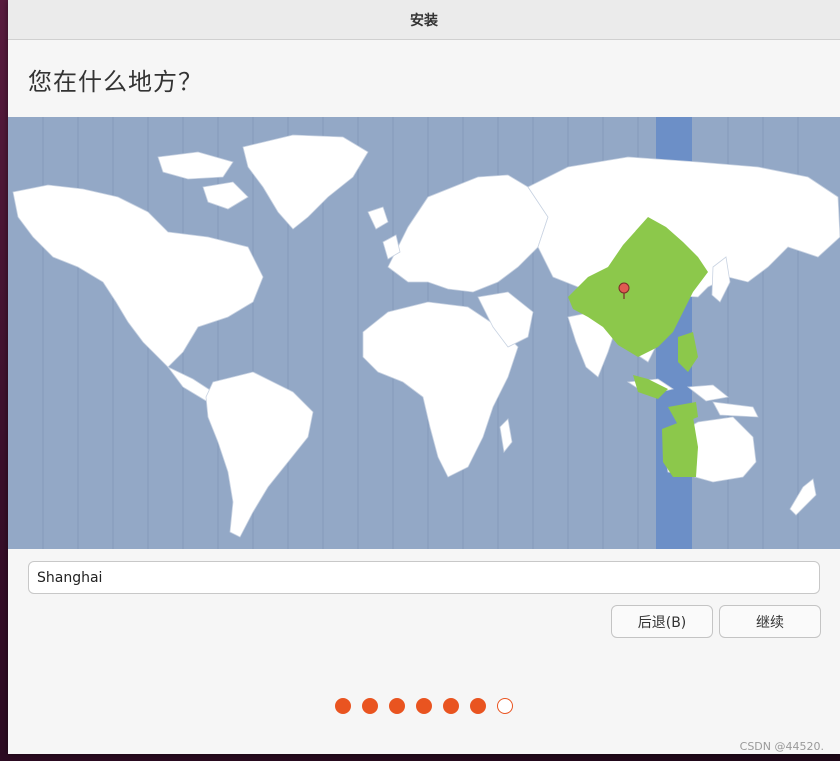 The width and height of the screenshot is (840, 761). What do you see at coordinates (115, 82) in the screenshot?
I see `page-title: 您在什么地方？` at bounding box center [115, 82].